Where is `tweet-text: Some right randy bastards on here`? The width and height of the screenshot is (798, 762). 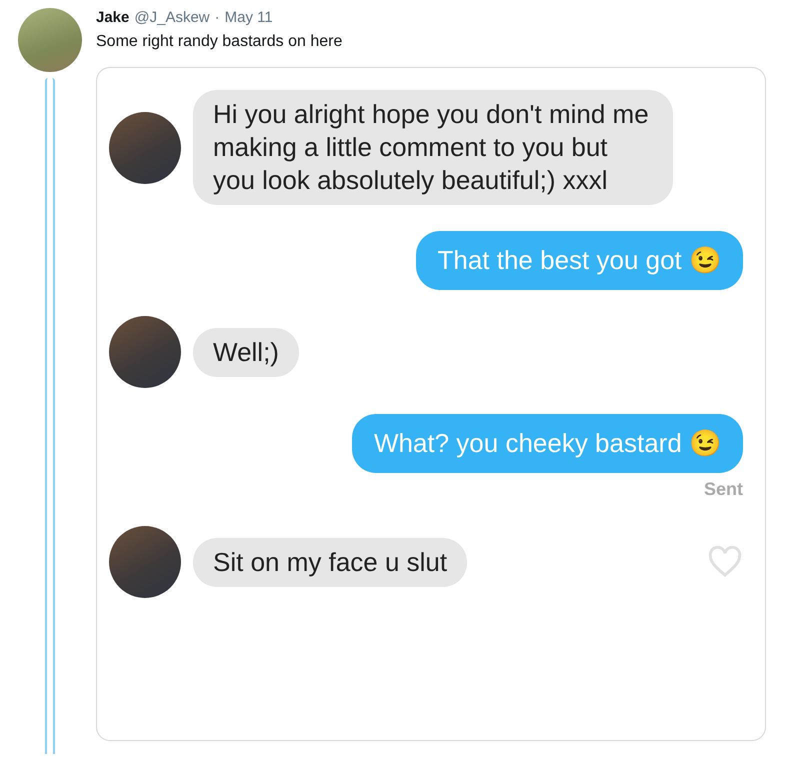
tweet-text: Some right randy bastards on here is located at coordinates (220, 42).